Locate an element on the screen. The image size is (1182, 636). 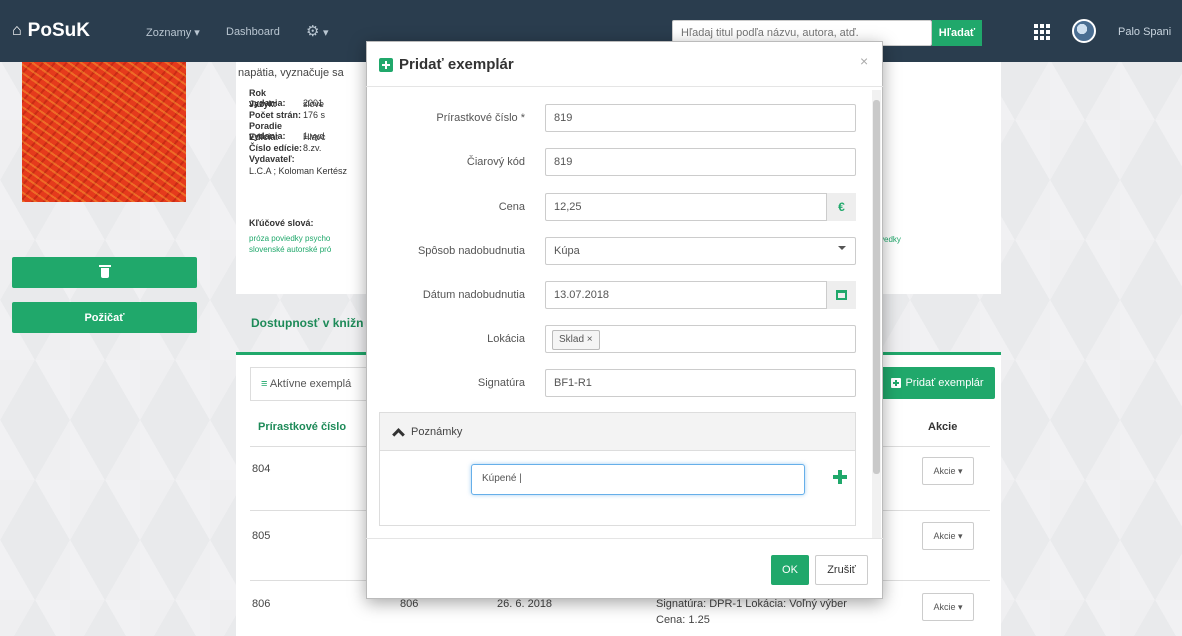
notes-toggle: Poznámky is located at coordinates (617, 432).